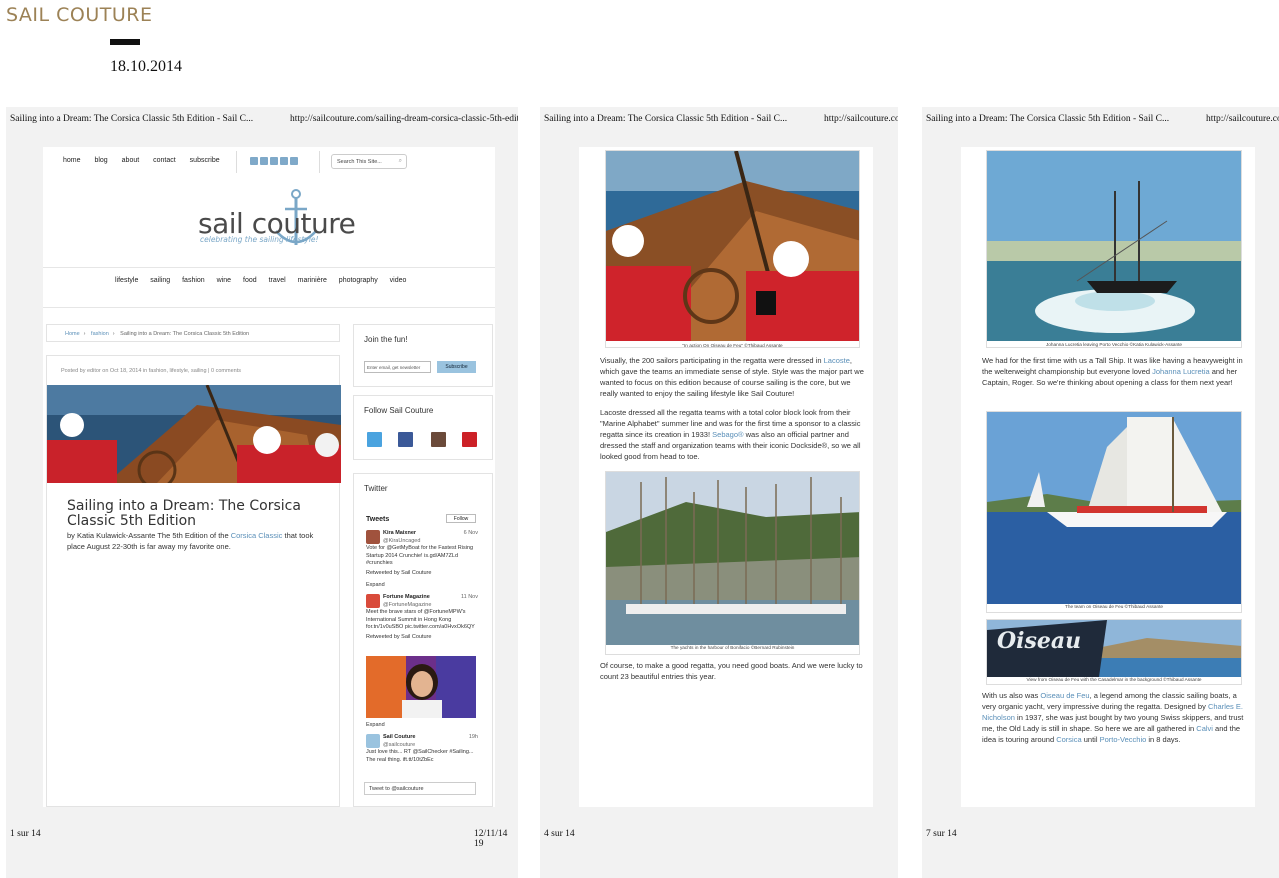 This screenshot has width=1279, height=878. Describe the element at coordinates (456, 367) in the screenshot. I see `subscribe-button: Subscribe` at that location.